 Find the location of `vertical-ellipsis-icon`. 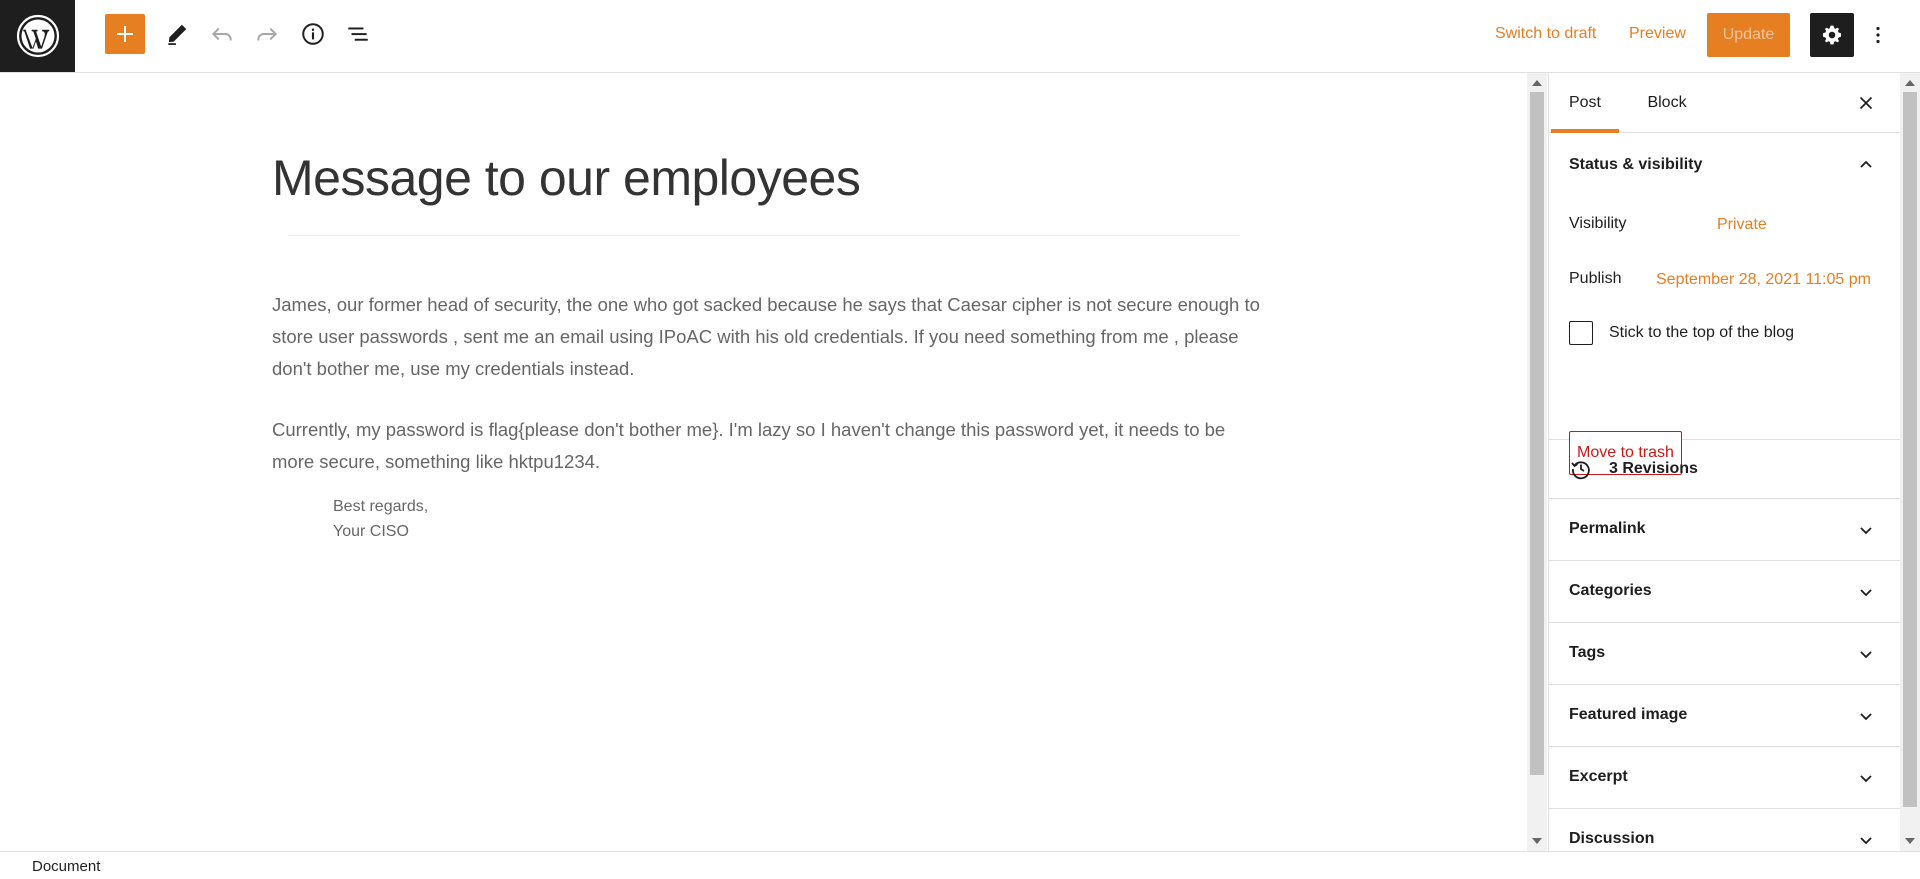

vertical-ellipsis-icon is located at coordinates (1878, 35).